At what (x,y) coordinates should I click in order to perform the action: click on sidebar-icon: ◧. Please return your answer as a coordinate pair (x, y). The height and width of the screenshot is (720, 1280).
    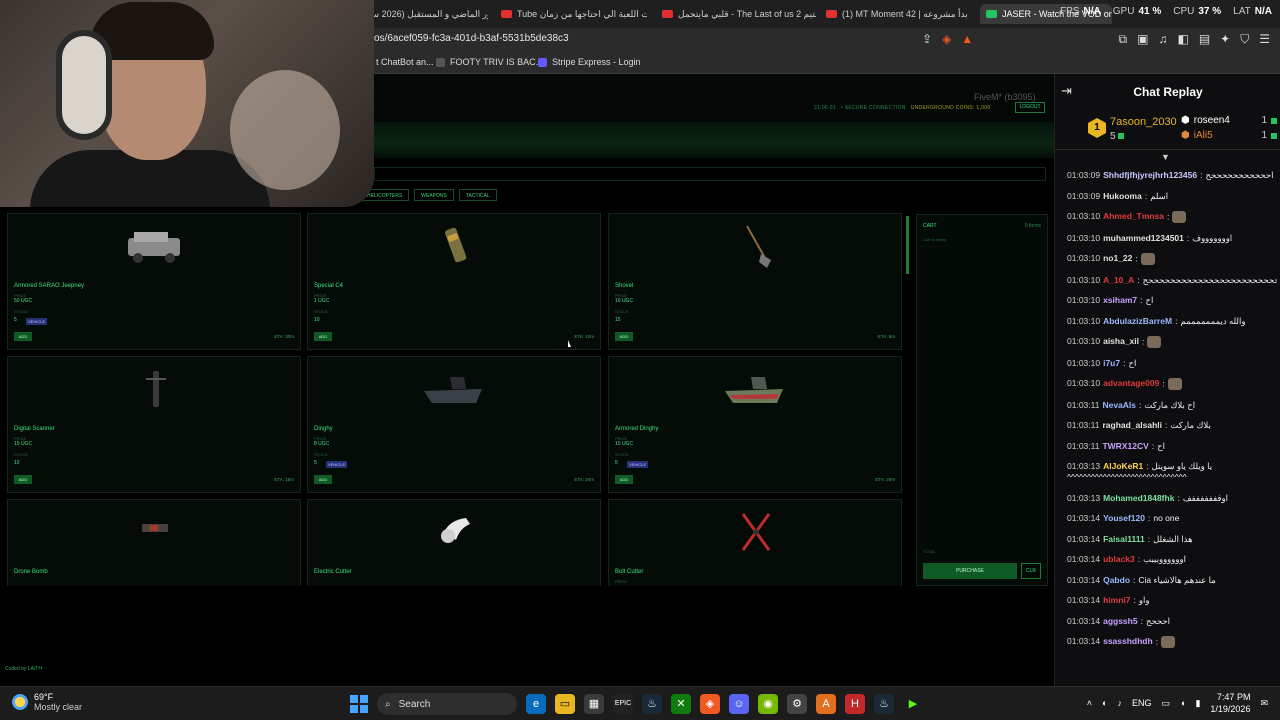
    Looking at the image, I should click on (1182, 39).